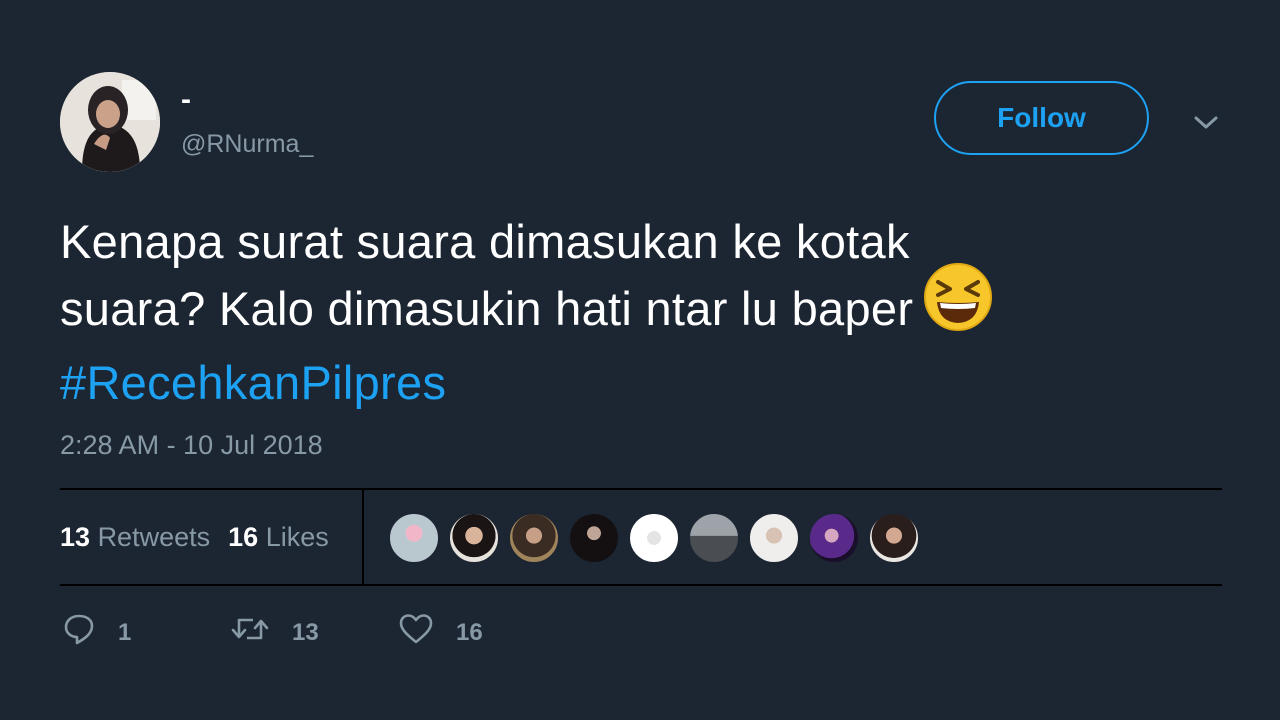 Image resolution: width=1280 pixels, height=720 pixels. I want to click on retweets-count: 13, so click(75, 537).